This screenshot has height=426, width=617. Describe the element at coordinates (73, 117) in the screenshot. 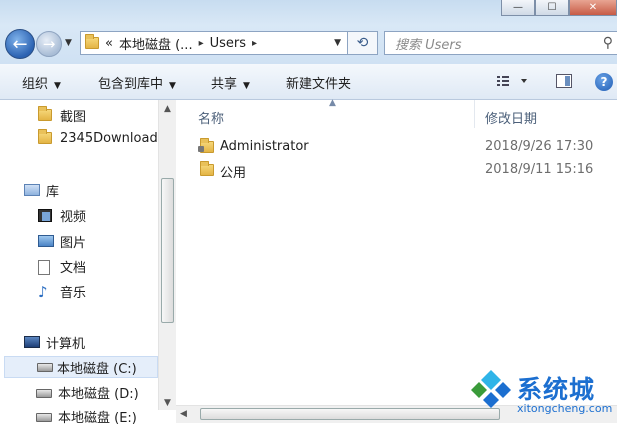

I see `sidebar-item-label: 截图` at that location.